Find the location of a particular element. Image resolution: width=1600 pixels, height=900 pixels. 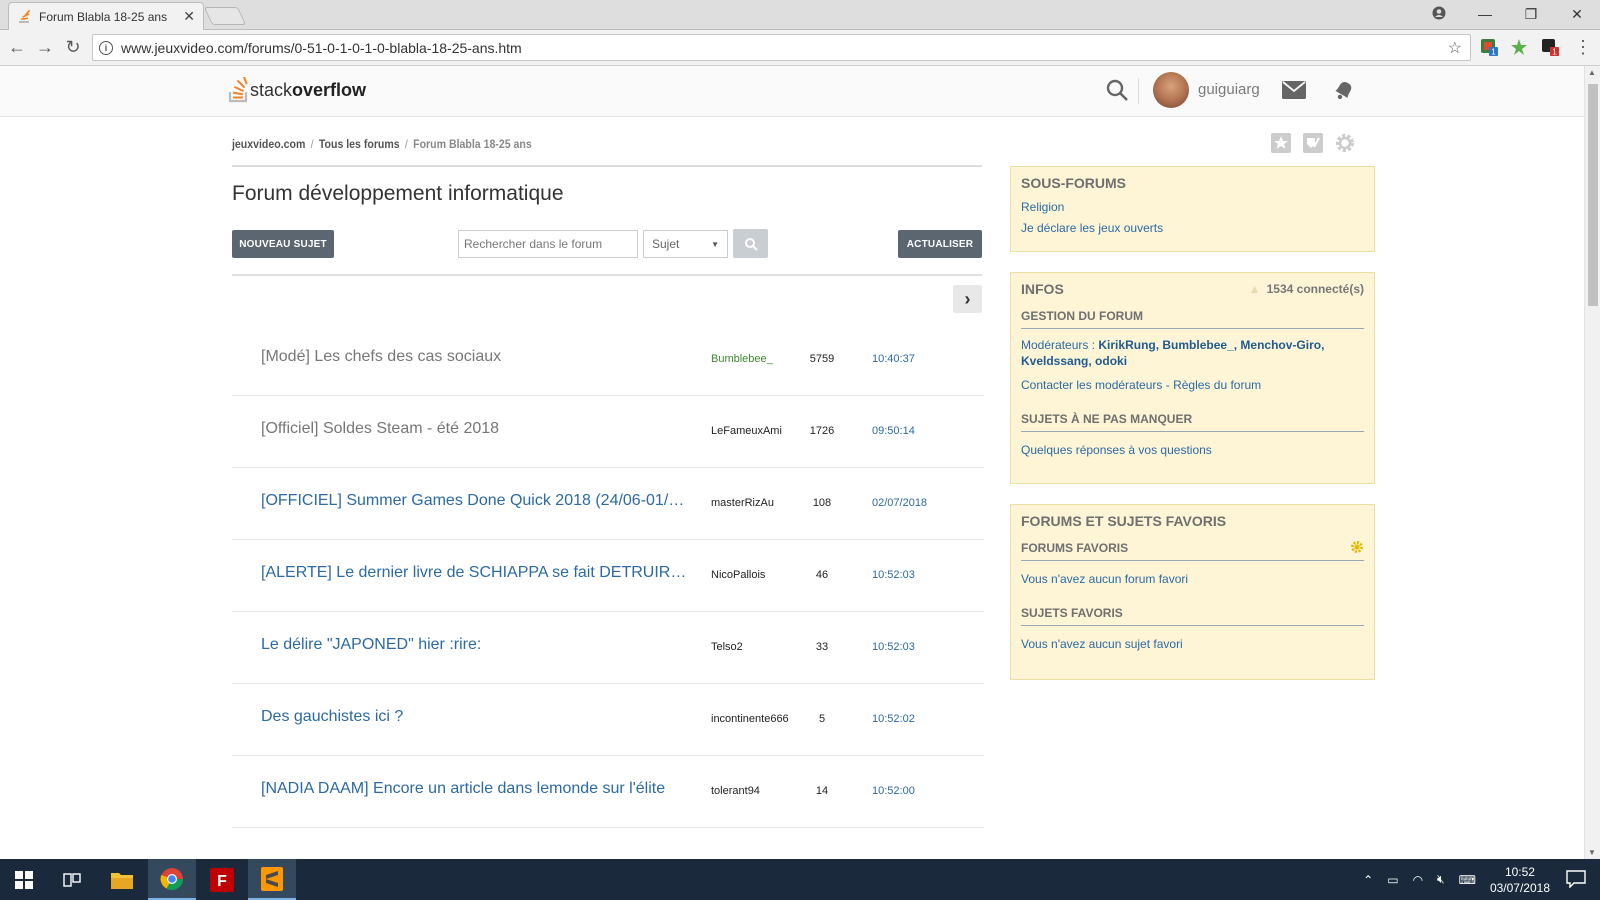

topic-author: tolerant94 is located at coordinates (735, 791).